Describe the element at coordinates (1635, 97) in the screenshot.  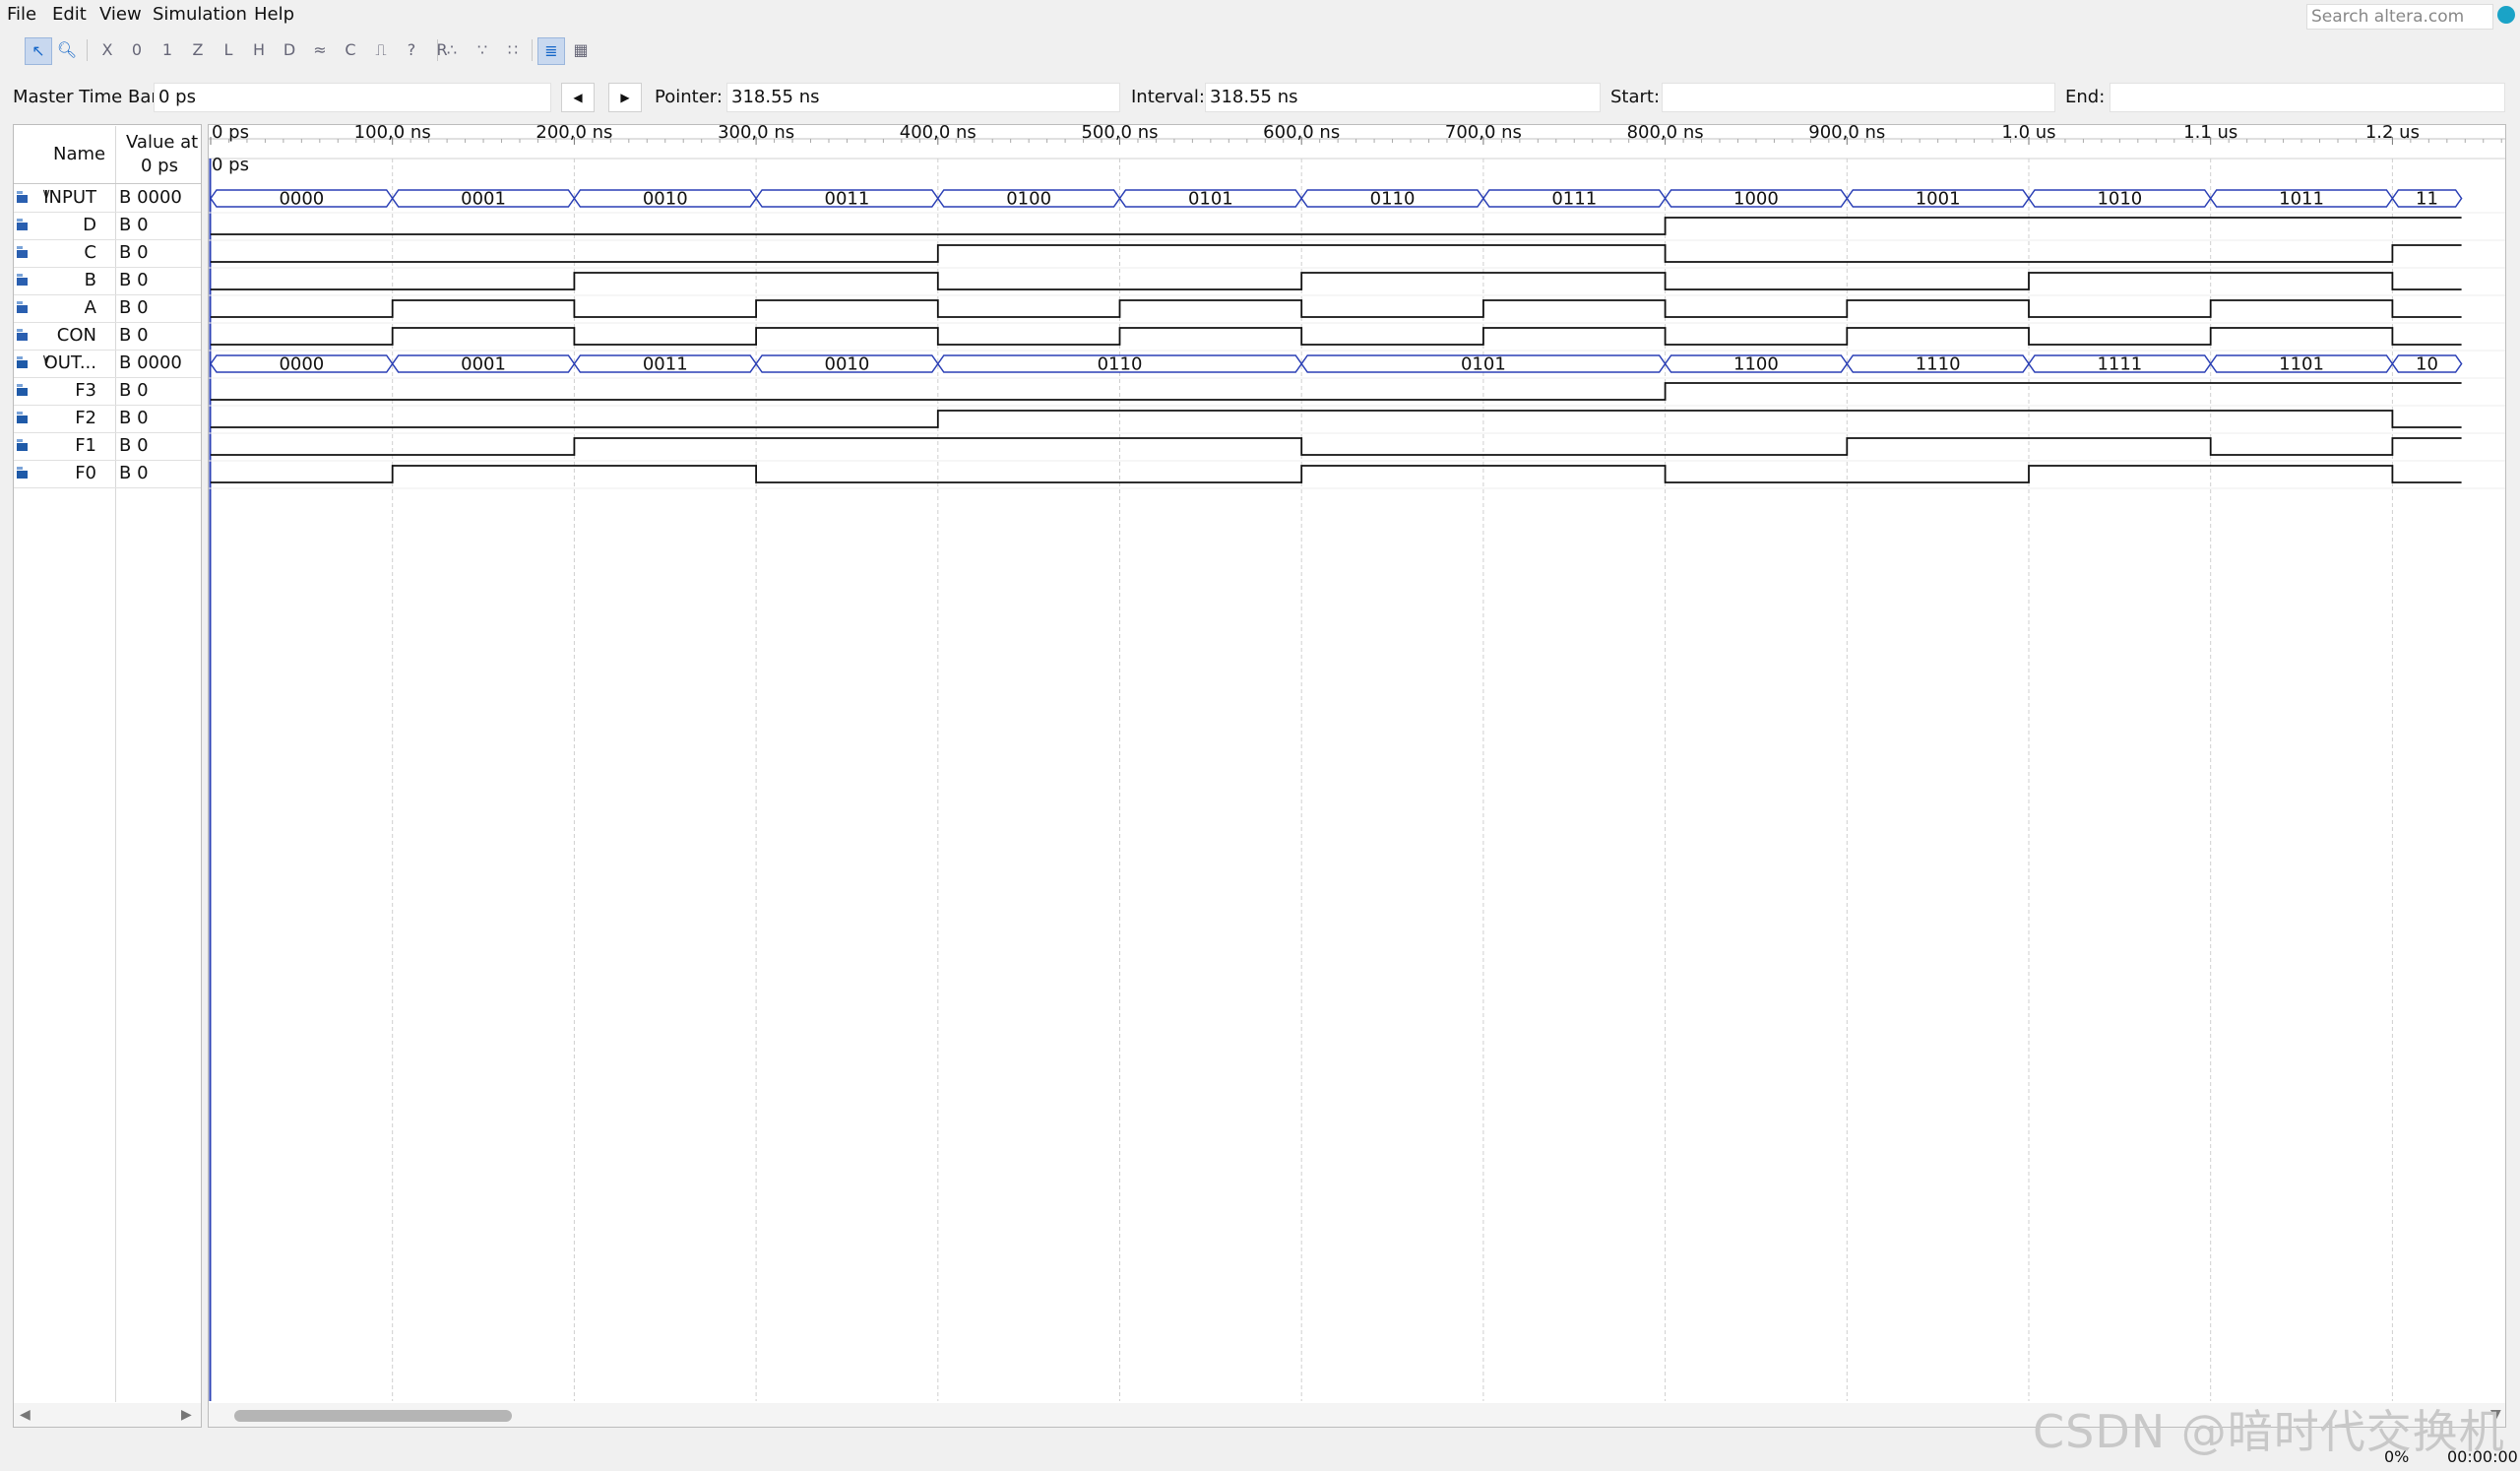
I see `start-label: Start:` at that location.